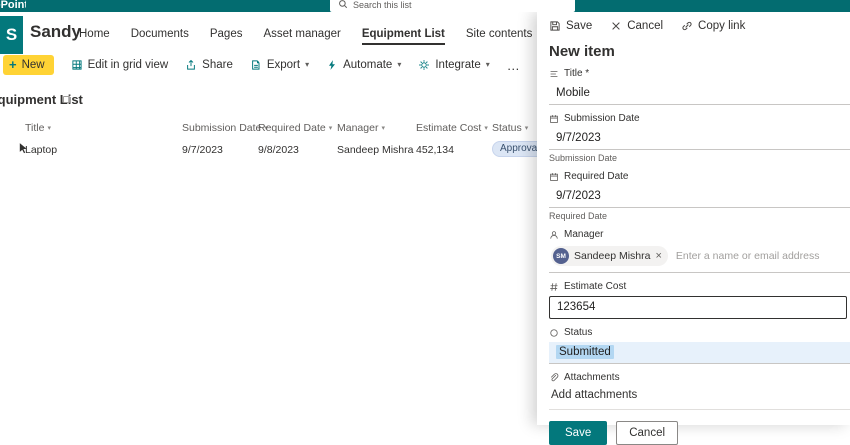 The height and width of the screenshot is (445, 850). Describe the element at coordinates (28, 65) in the screenshot. I see `new-button: + New` at that location.